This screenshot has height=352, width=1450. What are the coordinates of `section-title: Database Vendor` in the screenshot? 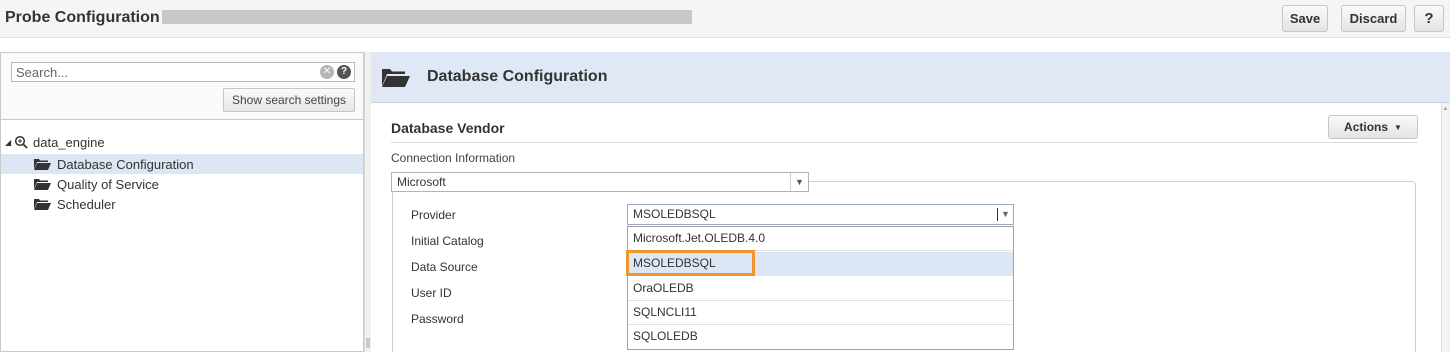 It's located at (448, 128).